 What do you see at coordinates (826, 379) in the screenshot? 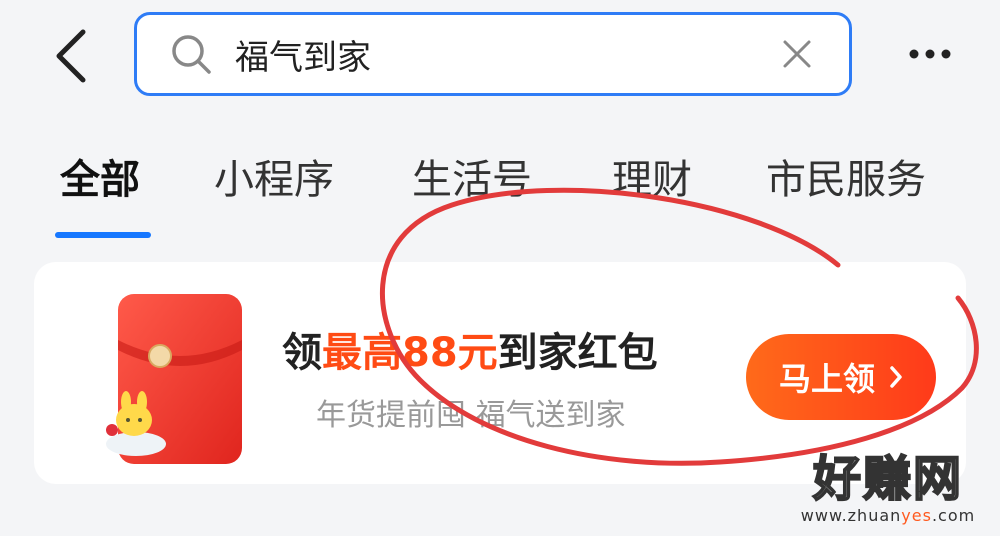
I see `claim-button-label: 马上领` at bounding box center [826, 379].